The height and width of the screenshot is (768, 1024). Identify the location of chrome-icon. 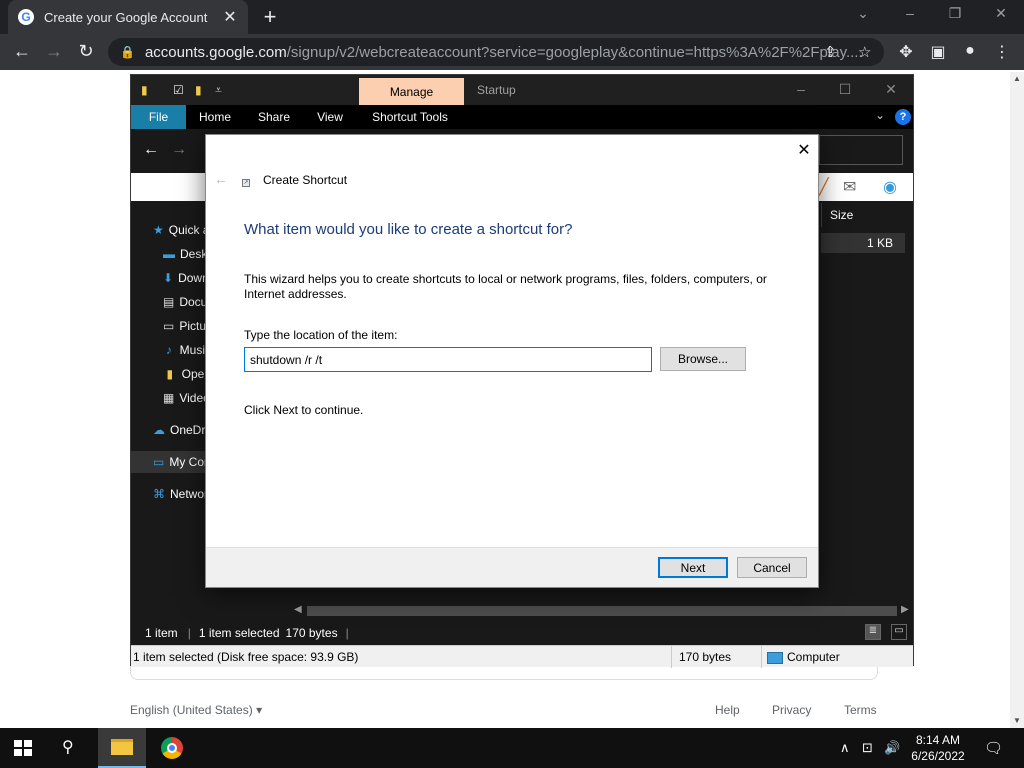
(172, 748).